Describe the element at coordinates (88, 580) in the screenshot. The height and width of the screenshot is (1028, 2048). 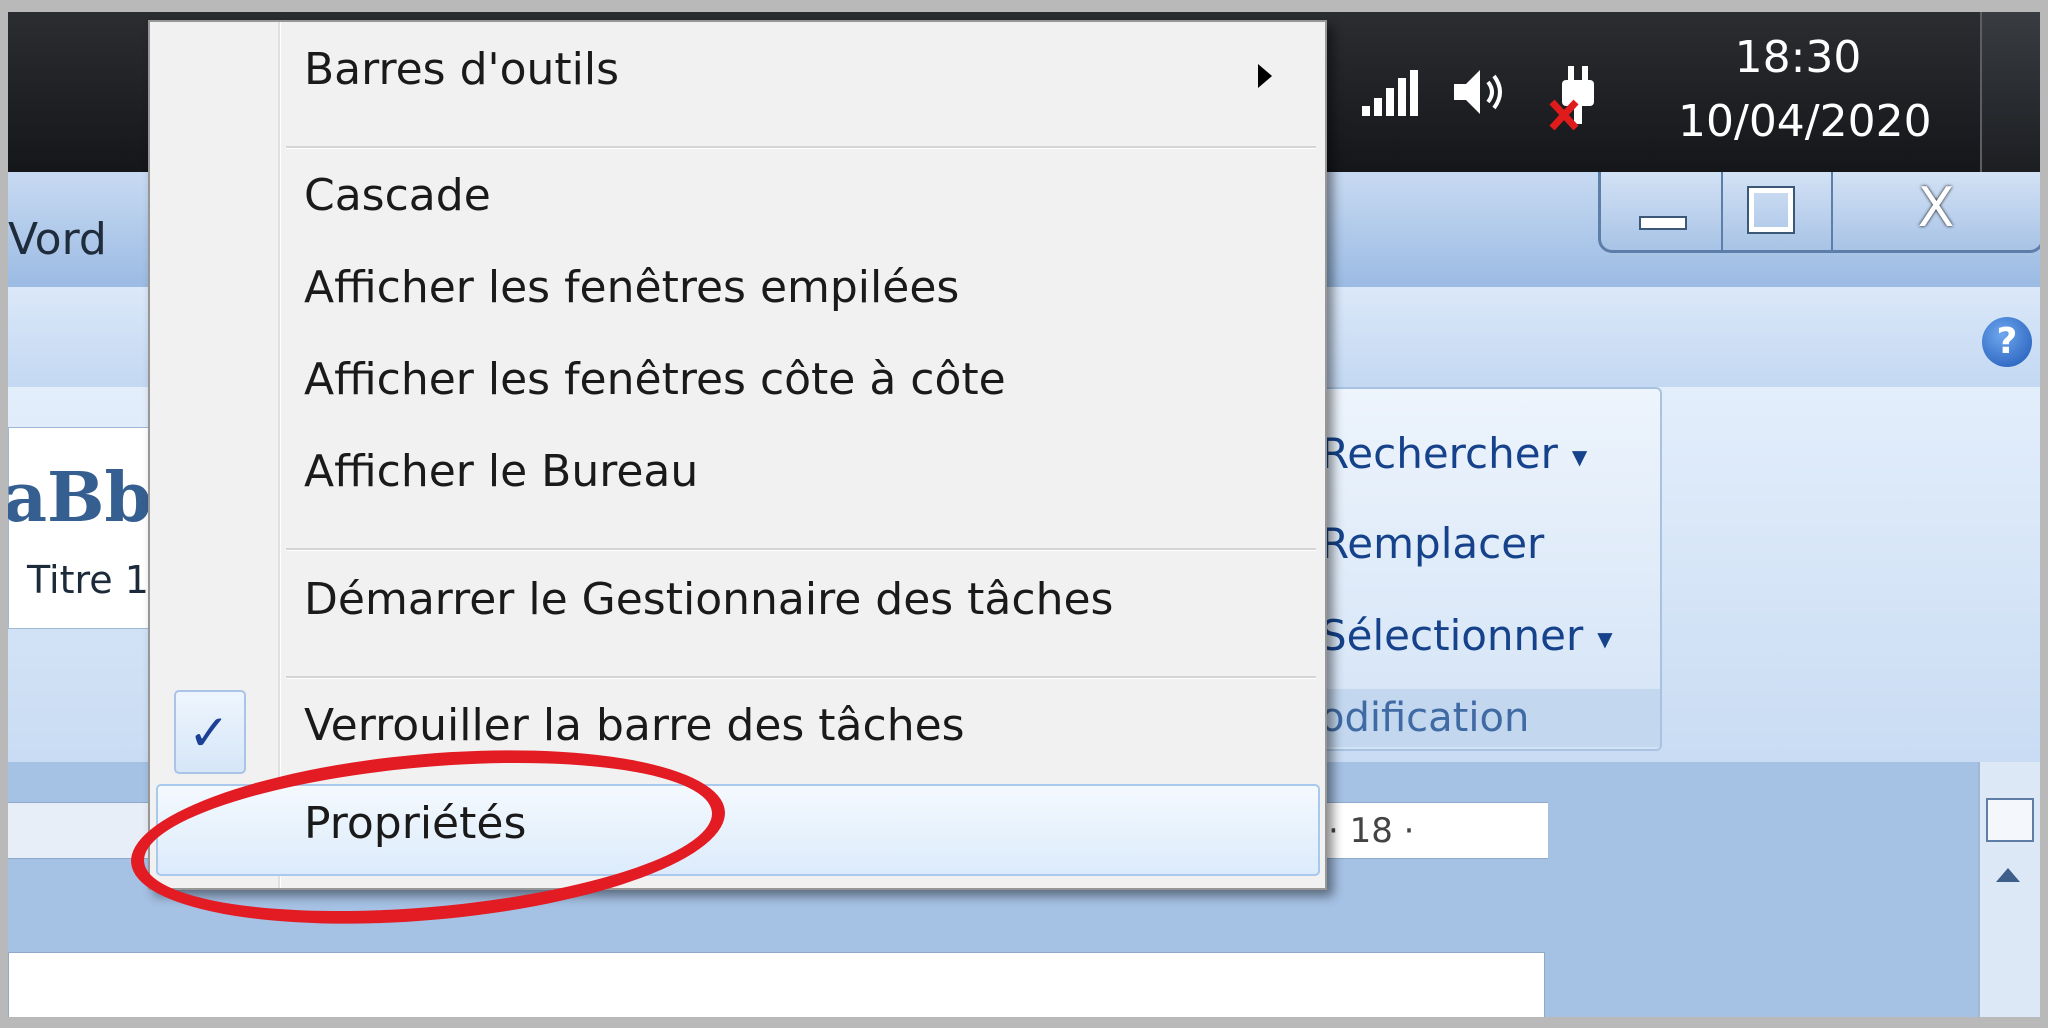
I see `style-name-label: Titre 1` at that location.